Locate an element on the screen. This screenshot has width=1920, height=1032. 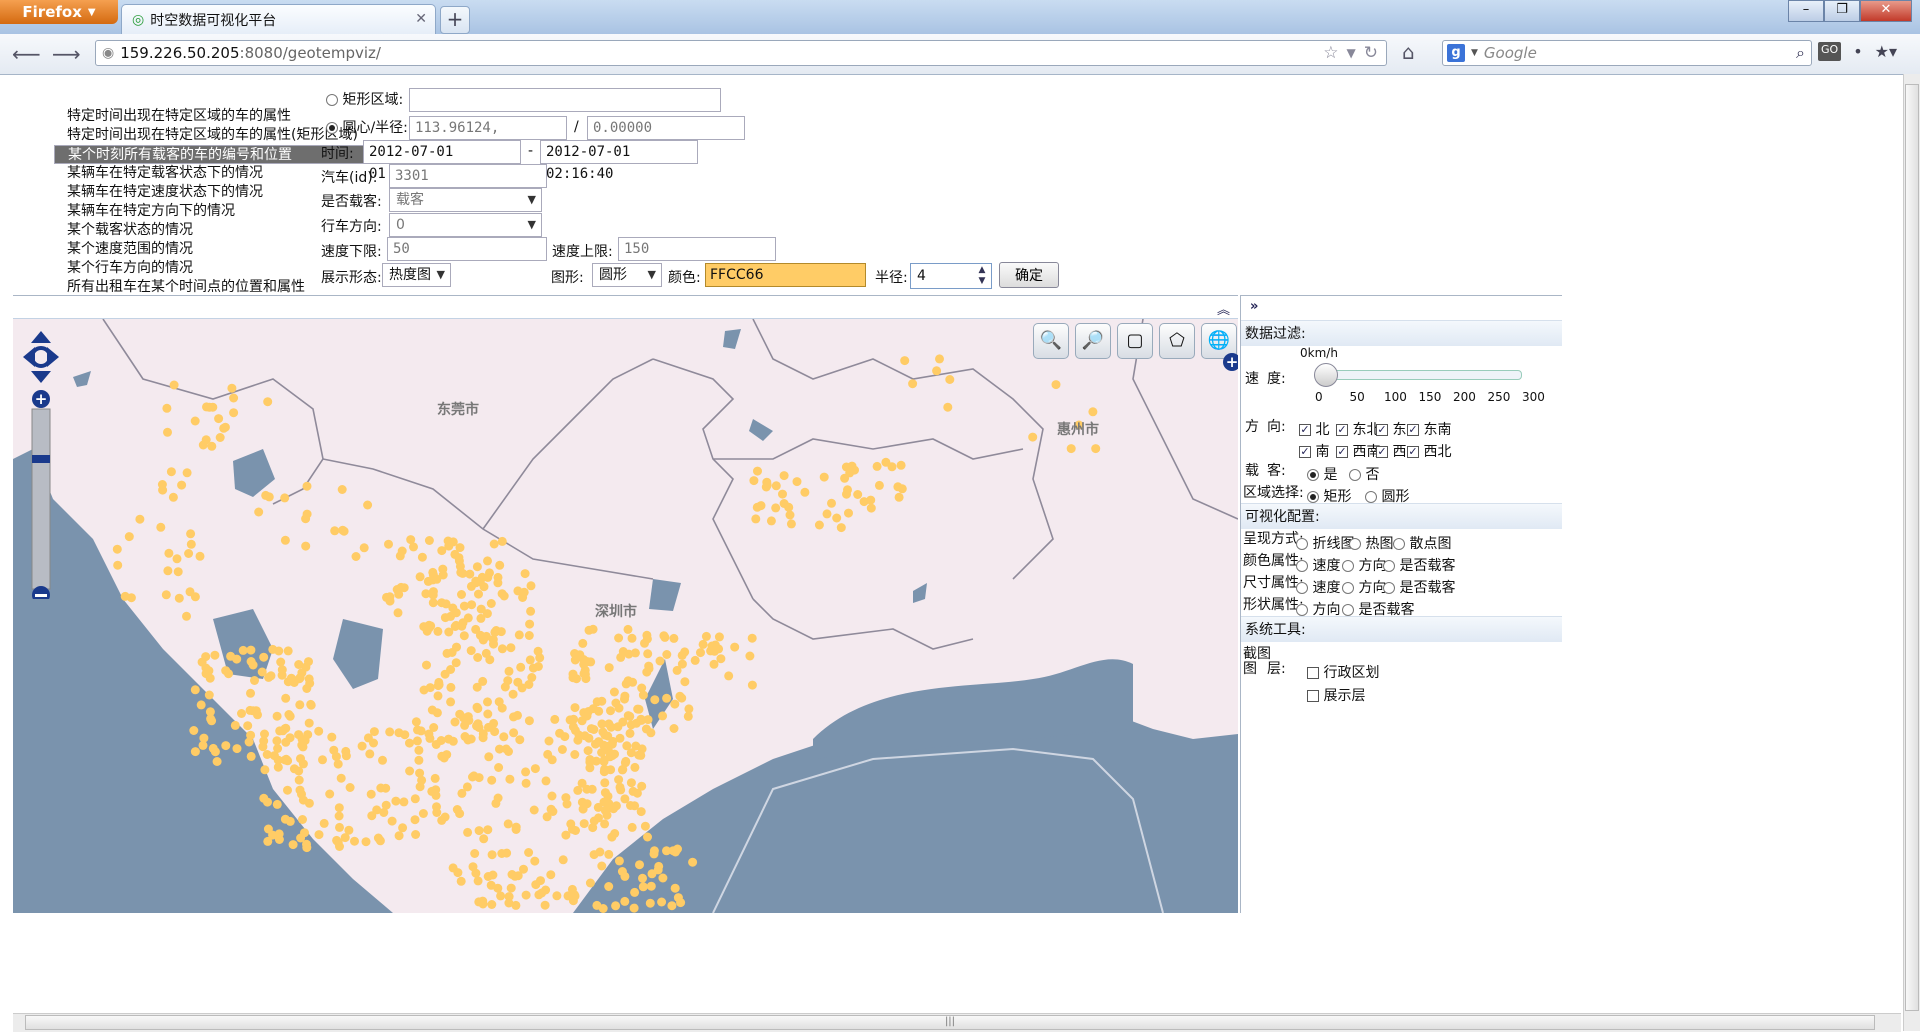
circle-region-radio is located at coordinates (332, 128).